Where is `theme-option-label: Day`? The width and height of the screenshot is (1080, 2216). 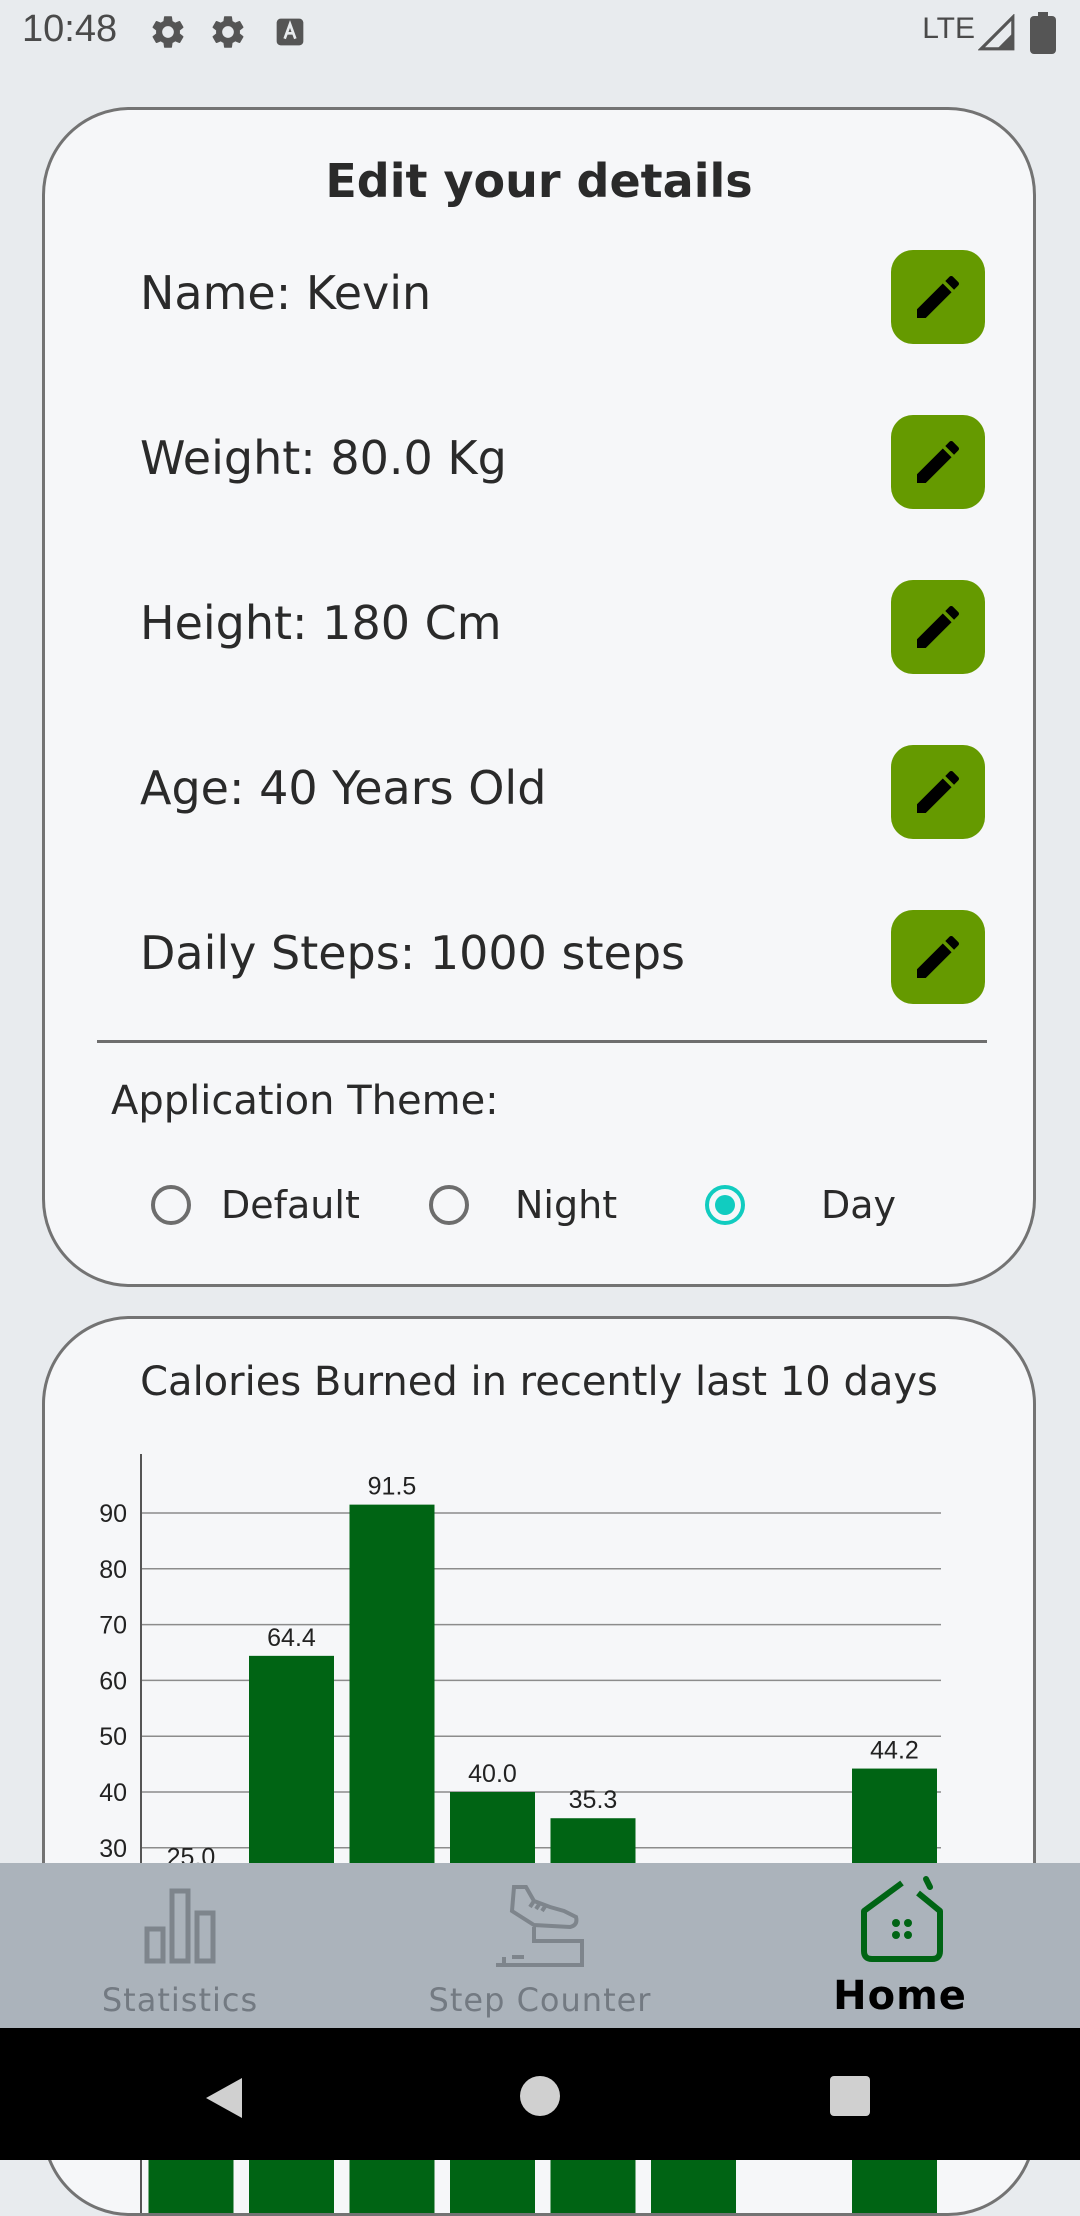 theme-option-label: Day is located at coordinates (859, 1205).